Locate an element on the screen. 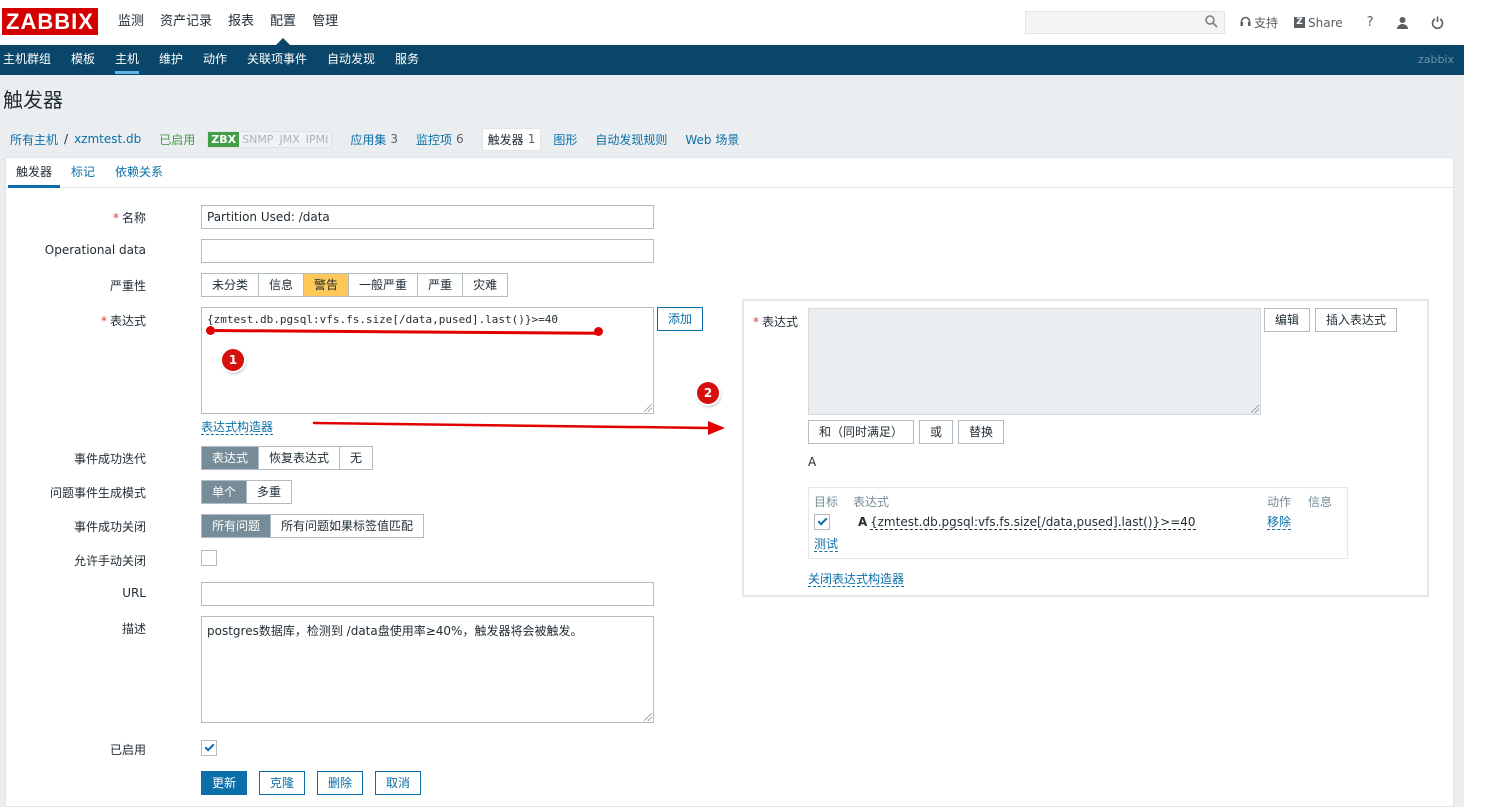 The image size is (1497, 807). subnav-correlation: 关联项事件 is located at coordinates (277, 59).